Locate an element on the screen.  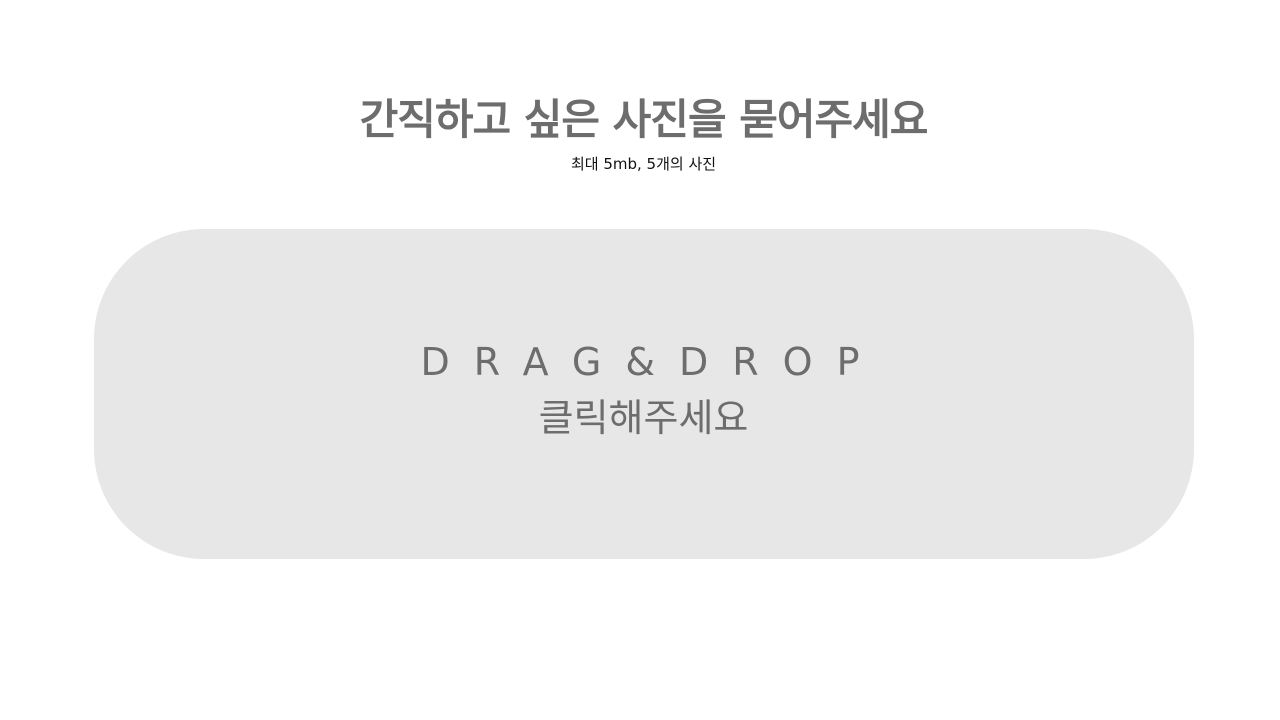
click-prompt-label: 클릭해주세요 is located at coordinates (643, 418).